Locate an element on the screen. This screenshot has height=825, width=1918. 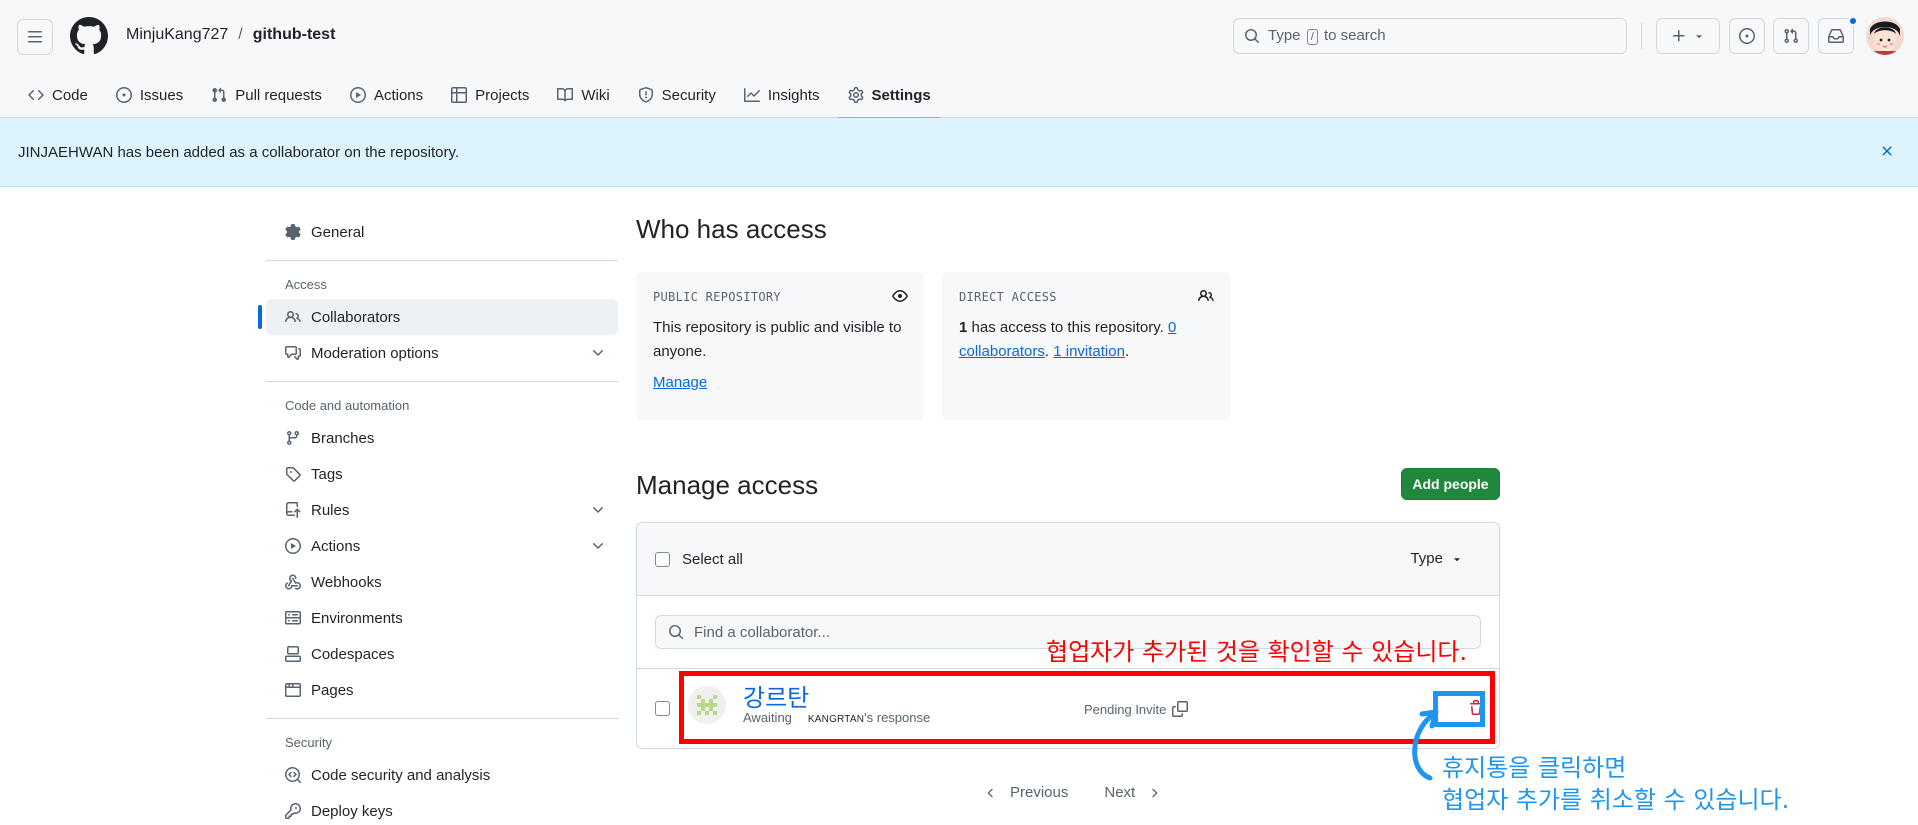
sidebar-item-general: General is located at coordinates (442, 232).